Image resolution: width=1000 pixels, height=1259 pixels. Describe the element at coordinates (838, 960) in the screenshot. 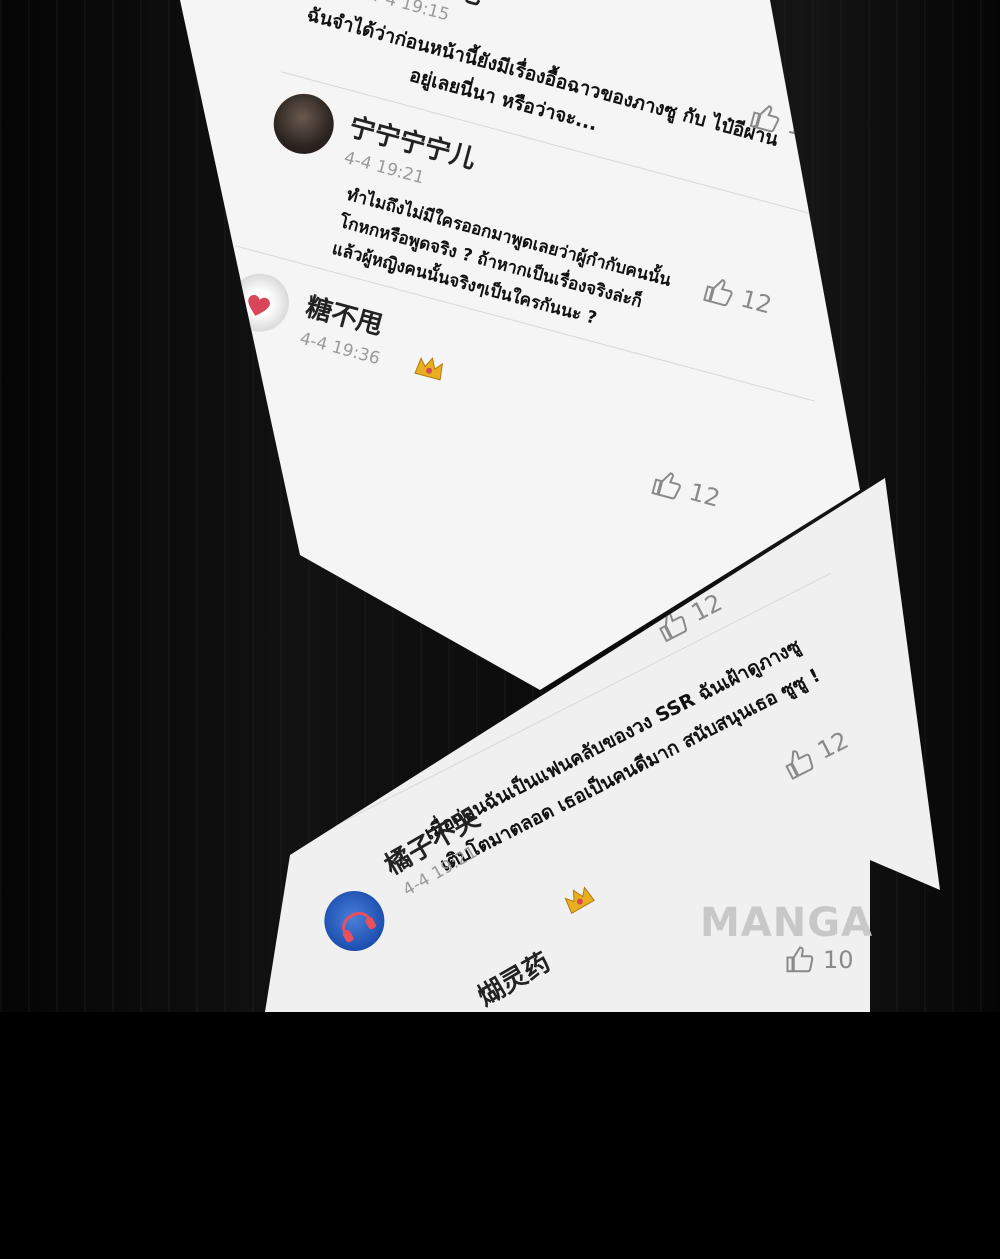

I see `like-count: 10` at that location.